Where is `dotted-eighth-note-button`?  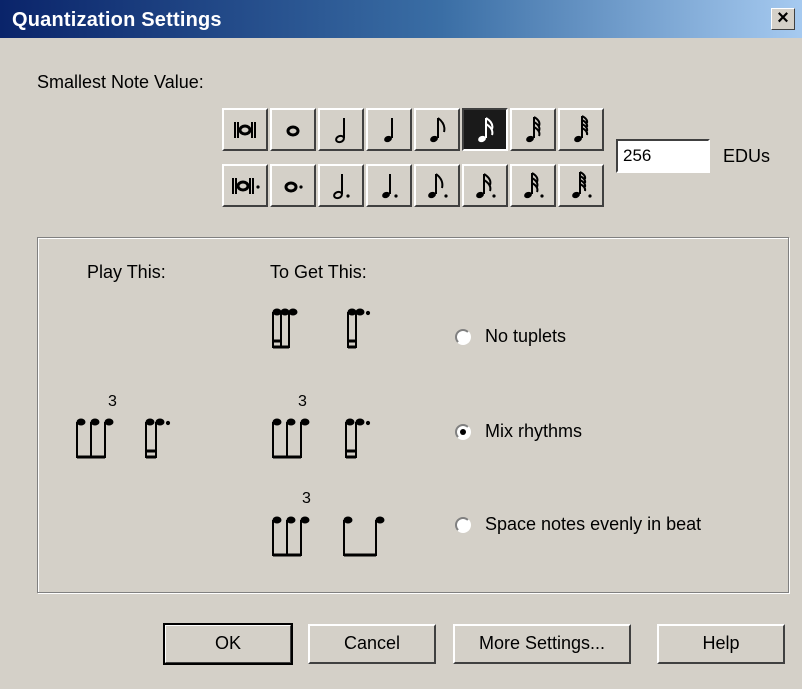 dotted-eighth-note-button is located at coordinates (437, 185).